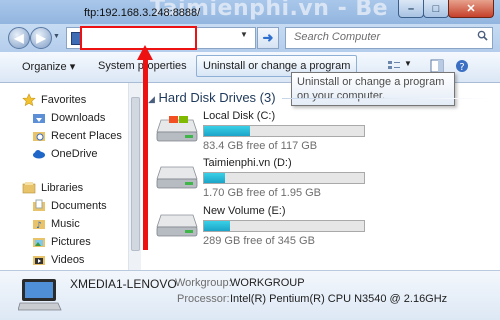 The height and width of the screenshot is (320, 500). What do you see at coordinates (74, 154) in the screenshot?
I see `nav-label: OneDrive` at bounding box center [74, 154].